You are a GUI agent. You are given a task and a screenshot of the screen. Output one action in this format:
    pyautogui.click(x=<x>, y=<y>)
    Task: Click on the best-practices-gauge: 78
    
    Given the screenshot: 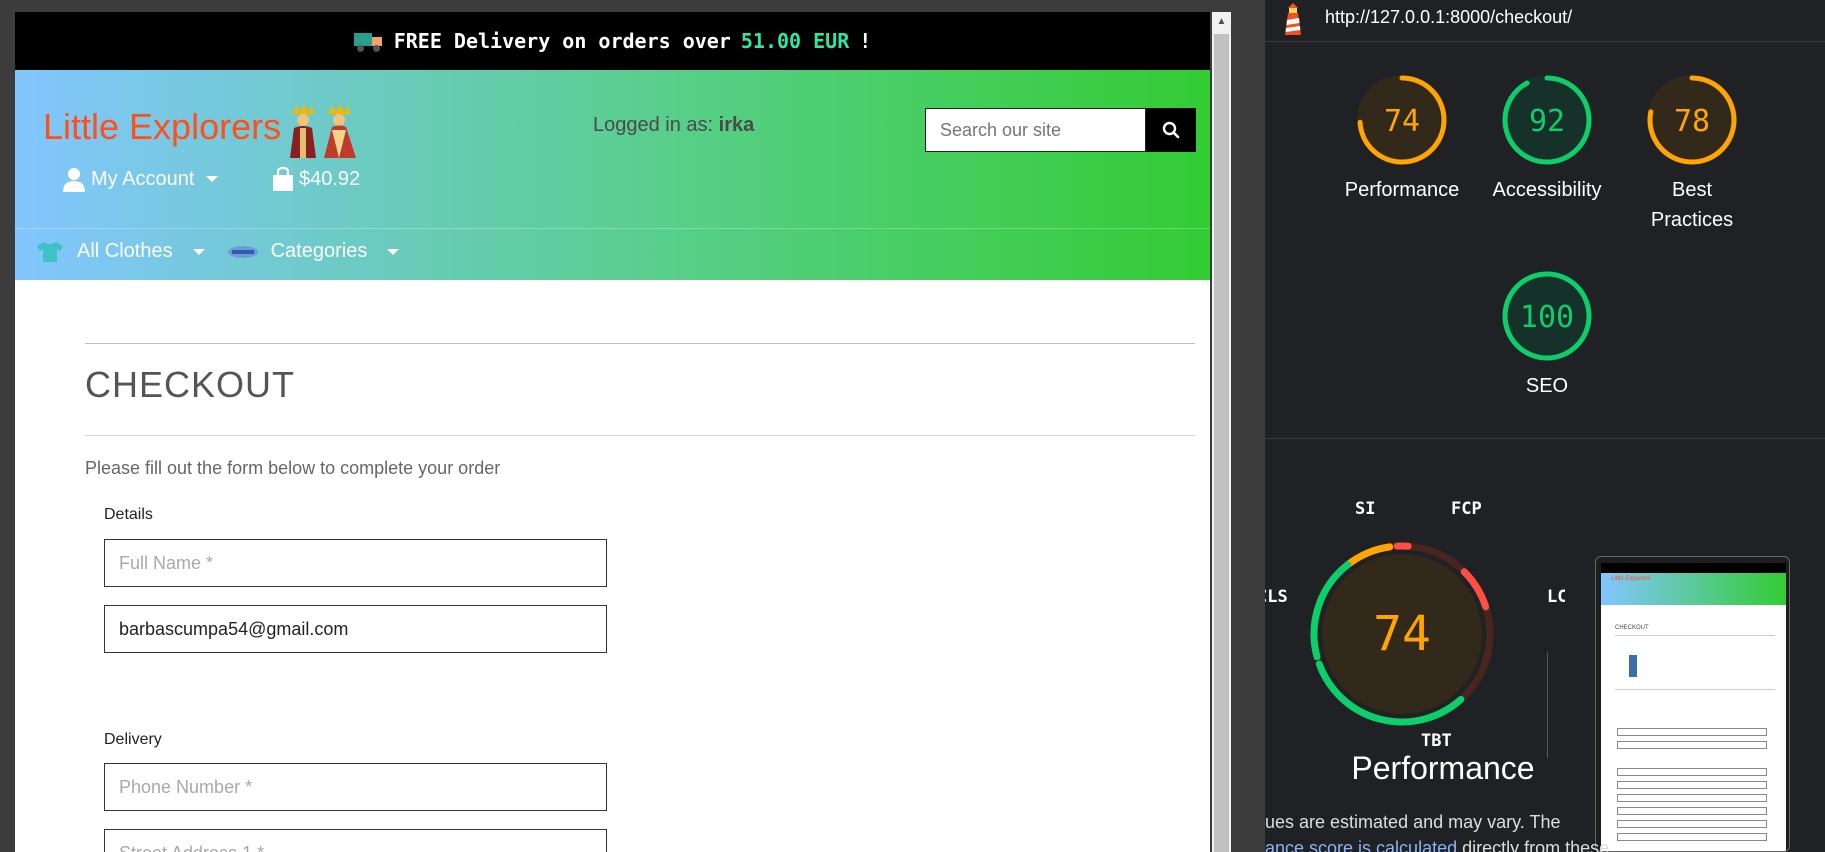 What is the action you would take?
    pyautogui.click(x=1692, y=120)
    